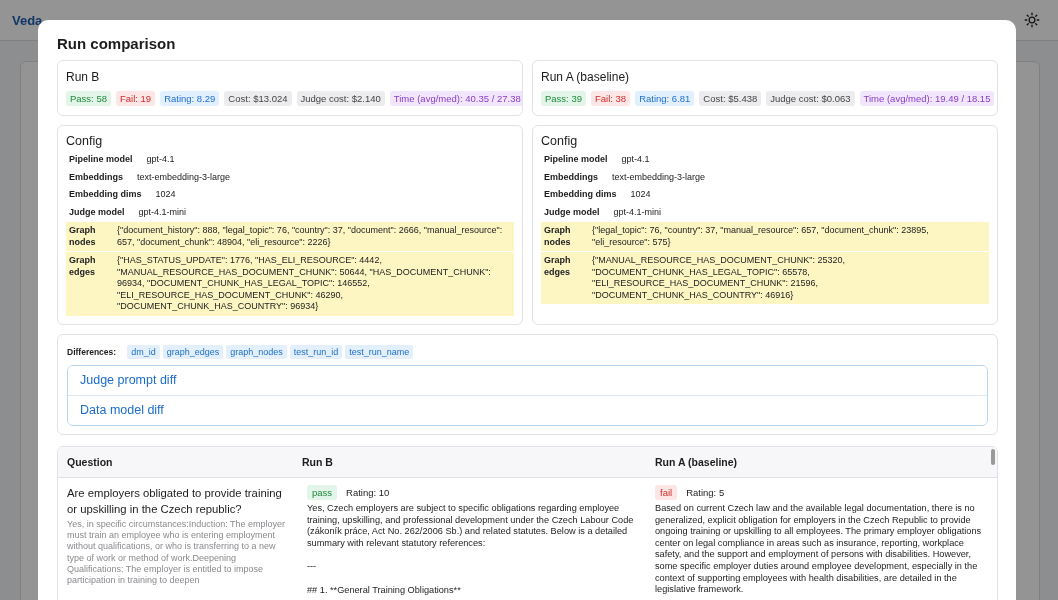  I want to click on accordion-item: Data model diff, so click(527, 410).